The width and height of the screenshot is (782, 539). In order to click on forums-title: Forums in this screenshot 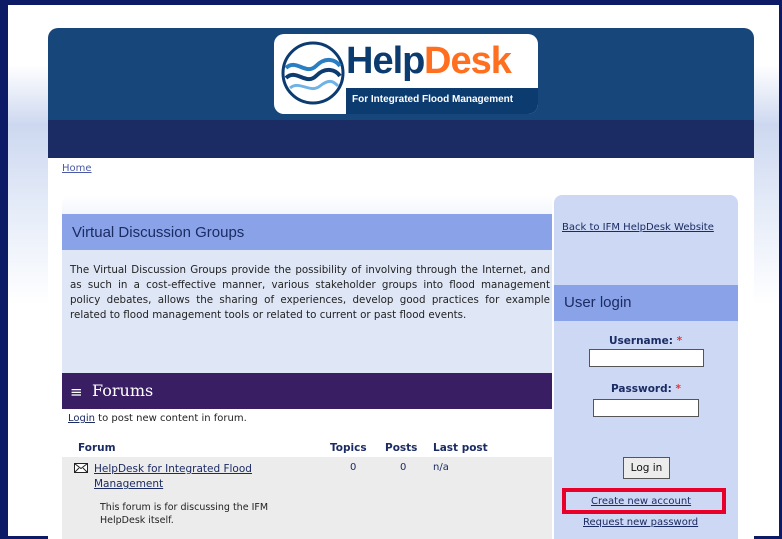, I will do `click(123, 390)`.